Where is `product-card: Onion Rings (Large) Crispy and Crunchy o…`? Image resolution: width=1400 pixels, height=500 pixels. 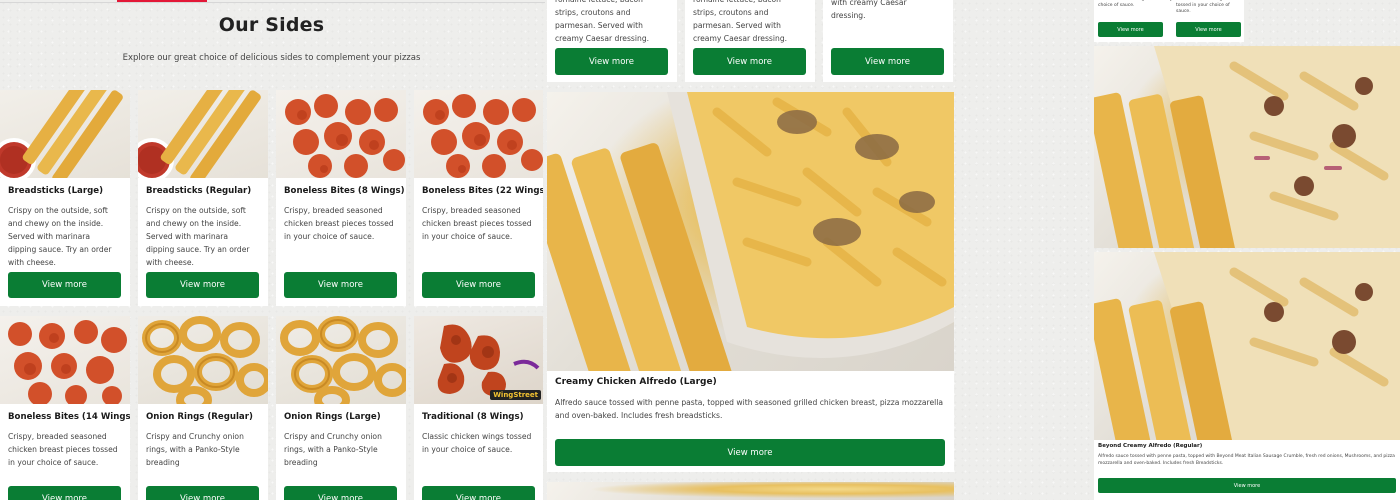
product-card: Onion Rings (Large) Crispy and Crunchy o… is located at coordinates (341, 408).